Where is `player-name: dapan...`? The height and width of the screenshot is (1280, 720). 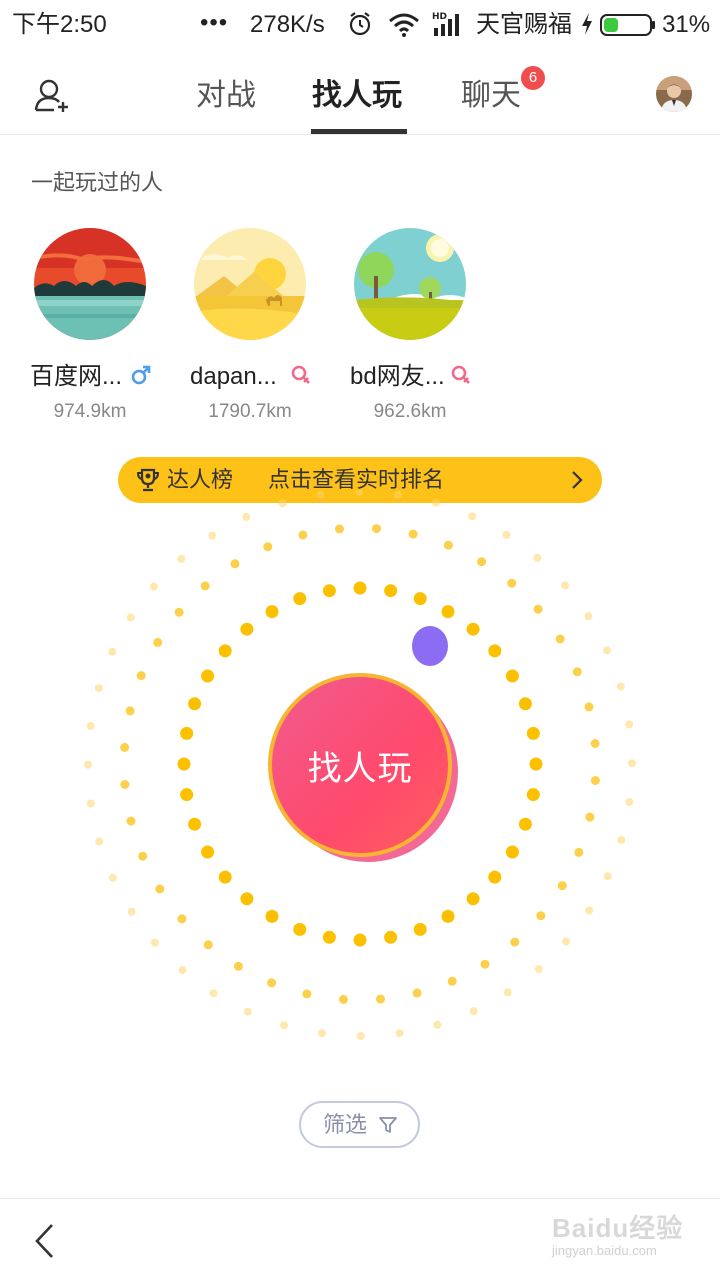
player-name: dapan... is located at coordinates (233, 376).